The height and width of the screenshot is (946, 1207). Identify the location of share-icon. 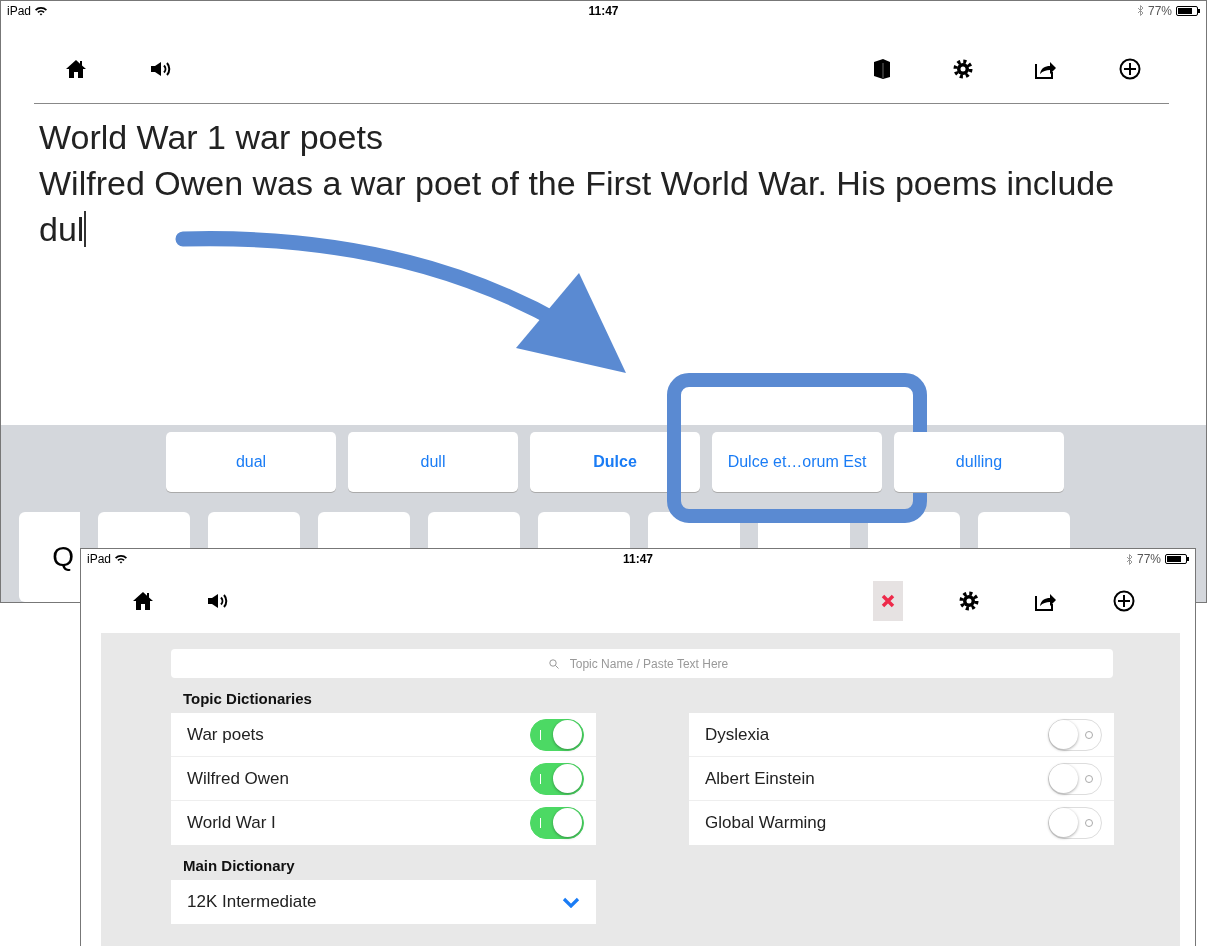
(1046, 601).